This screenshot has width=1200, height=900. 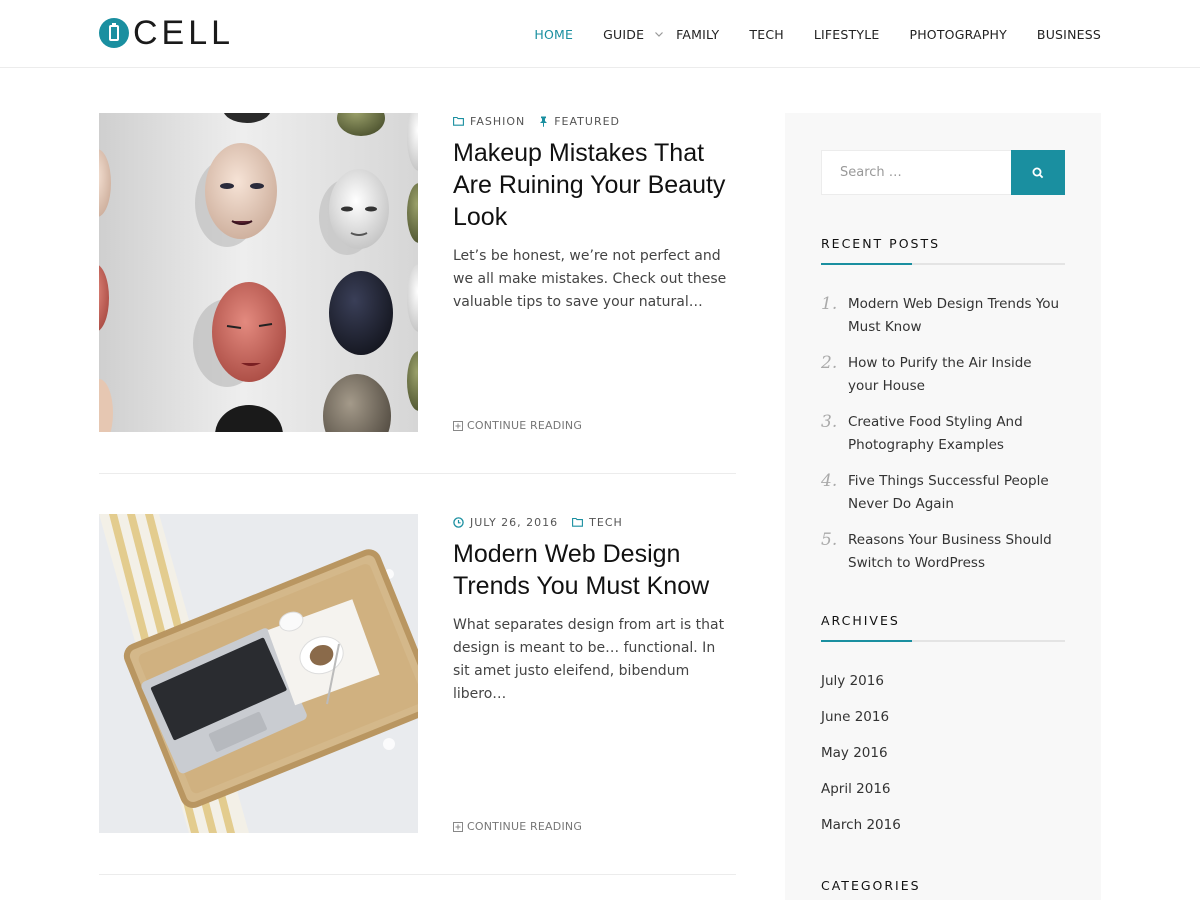 What do you see at coordinates (697, 34) in the screenshot?
I see `nav-item-family: FAMILY` at bounding box center [697, 34].